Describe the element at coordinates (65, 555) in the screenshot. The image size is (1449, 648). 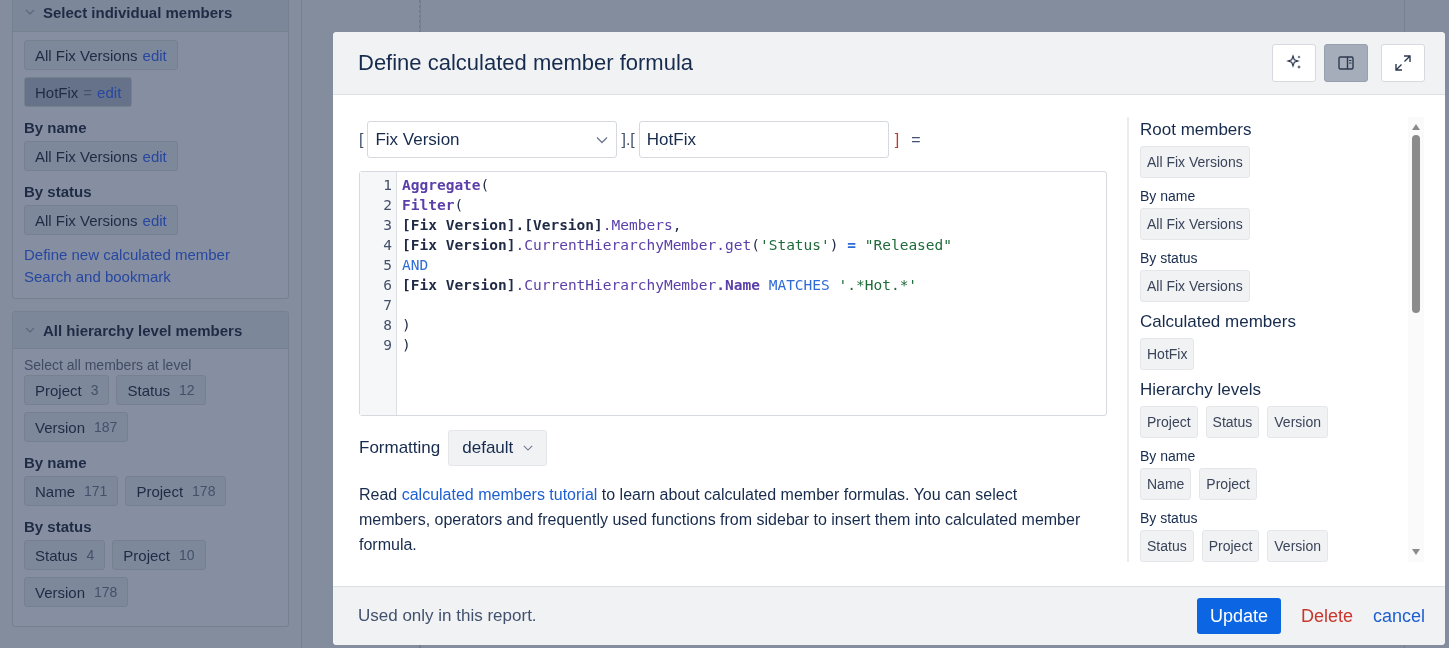
I see `level-chip: Status 4` at that location.